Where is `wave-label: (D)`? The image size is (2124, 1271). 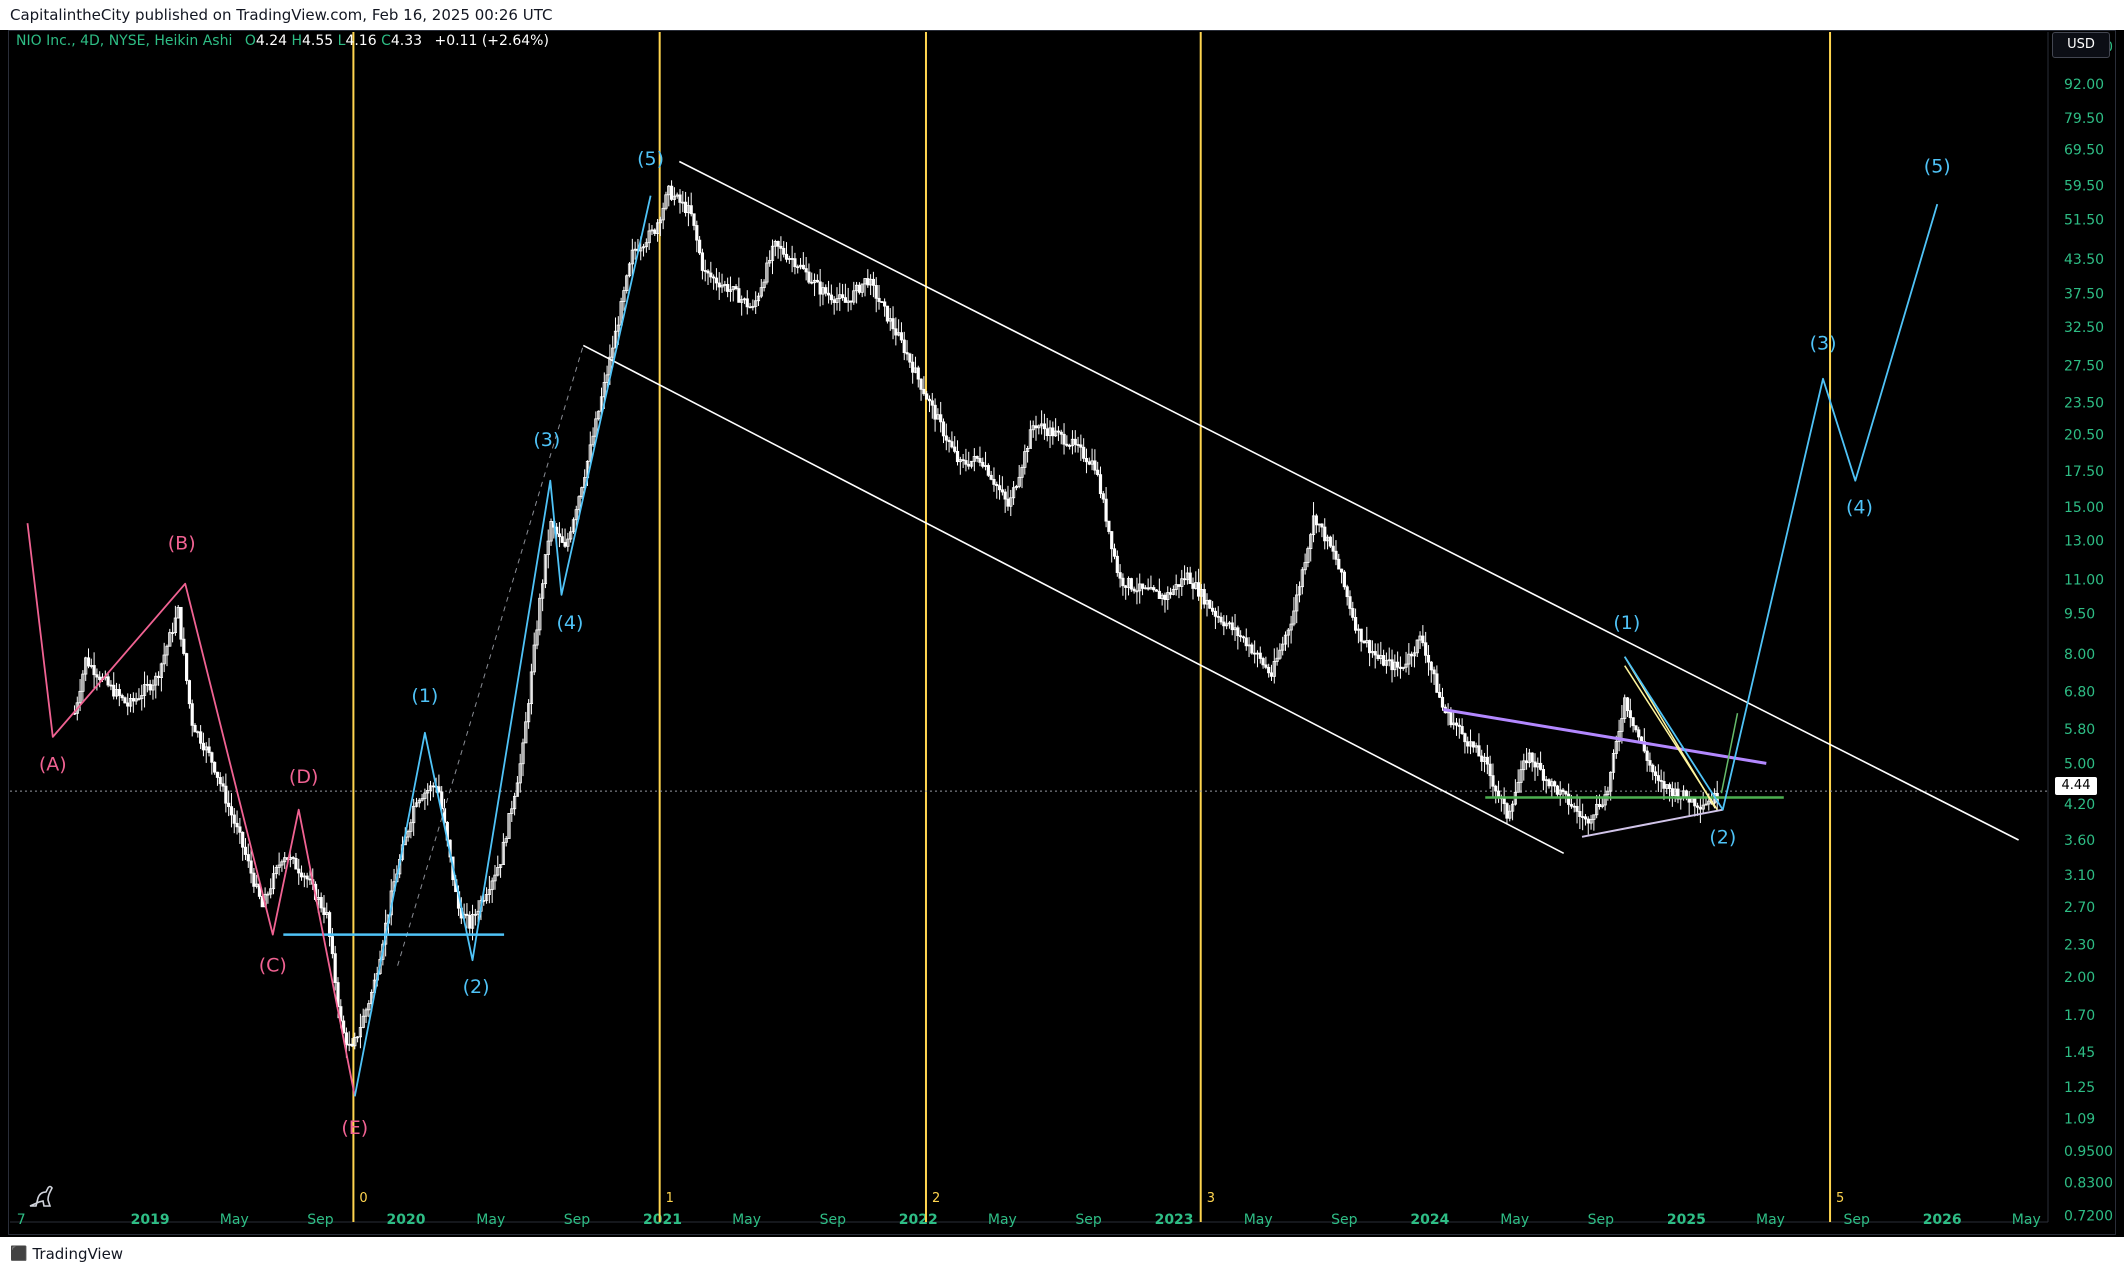 wave-label: (D) is located at coordinates (303, 777).